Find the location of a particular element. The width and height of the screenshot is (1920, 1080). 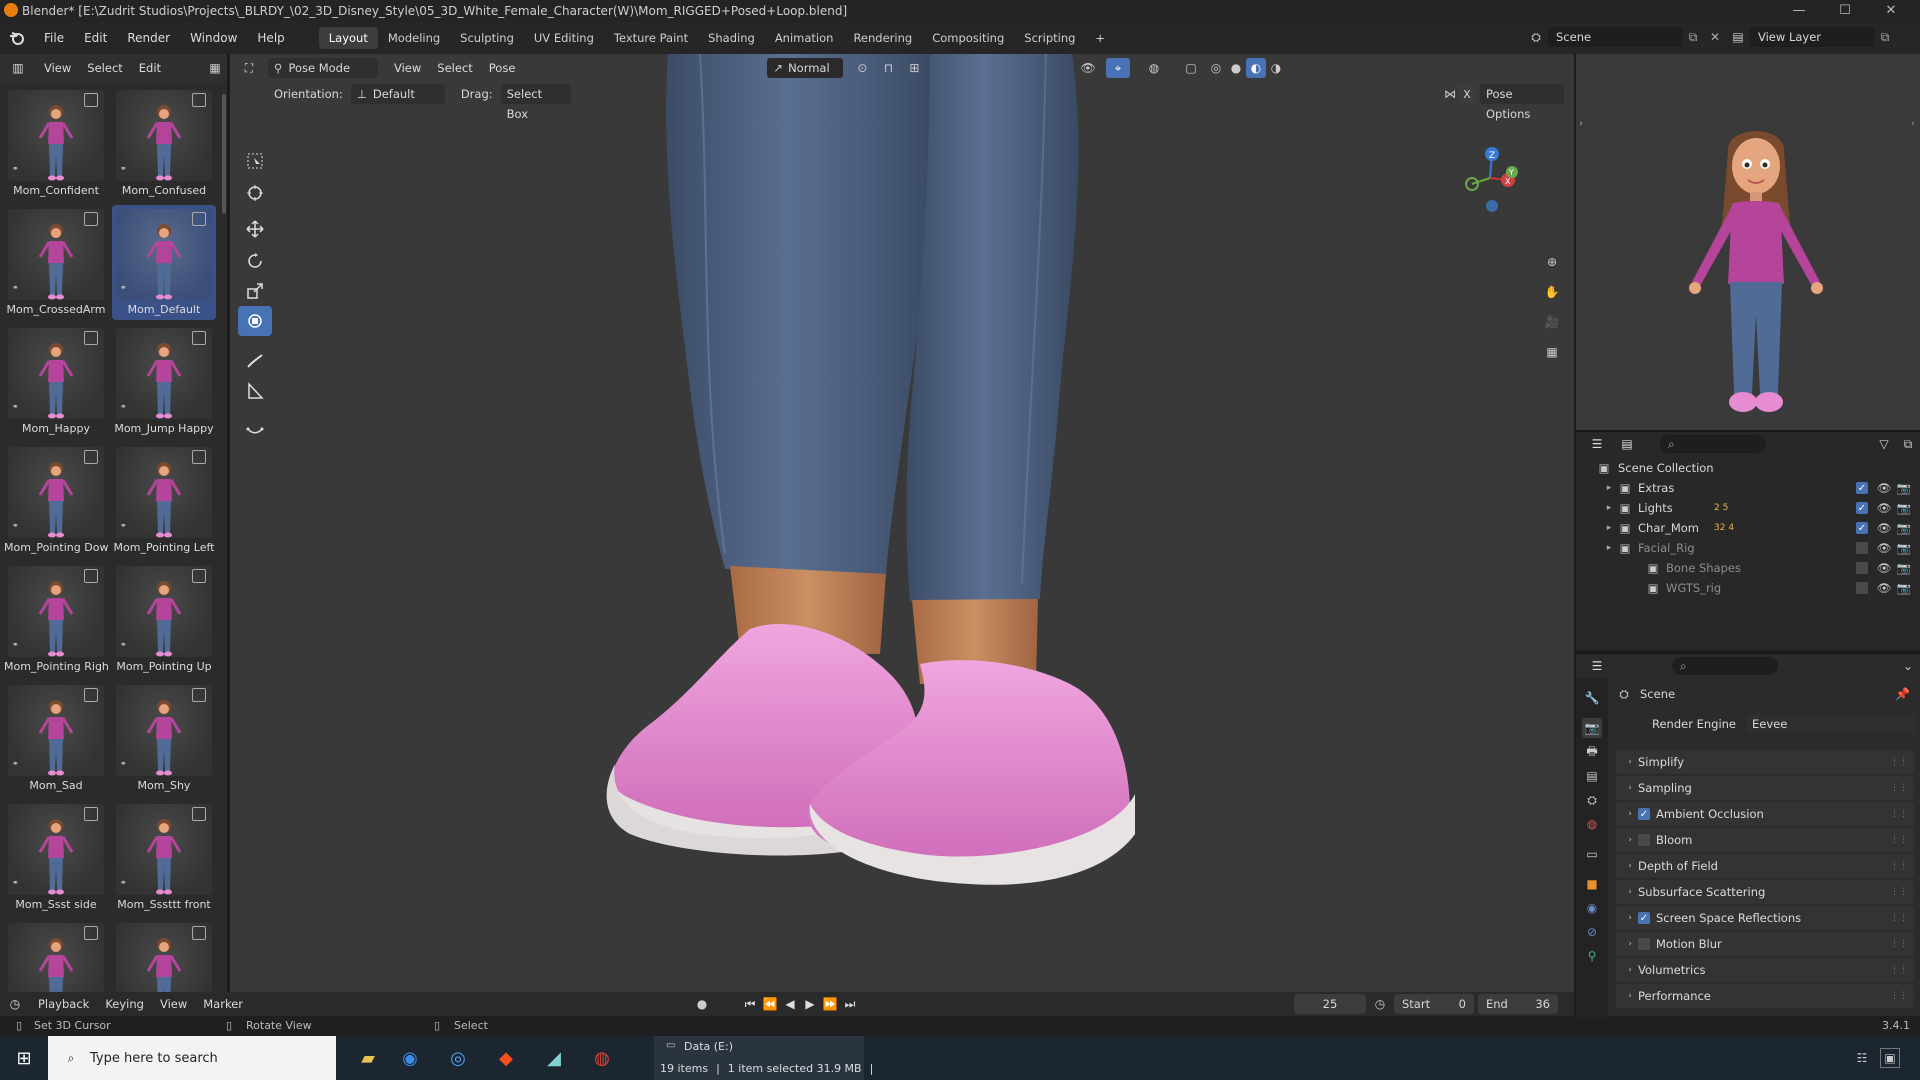

scale-tool-icon is located at coordinates (255, 291).